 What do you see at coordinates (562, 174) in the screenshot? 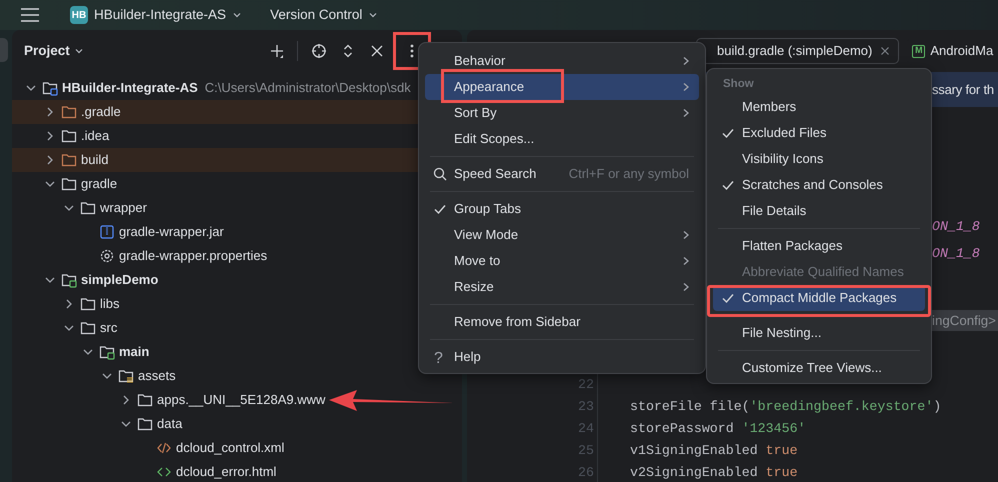
I see `menu-item: Speed Search Ctrl+F or any symbol` at bounding box center [562, 174].